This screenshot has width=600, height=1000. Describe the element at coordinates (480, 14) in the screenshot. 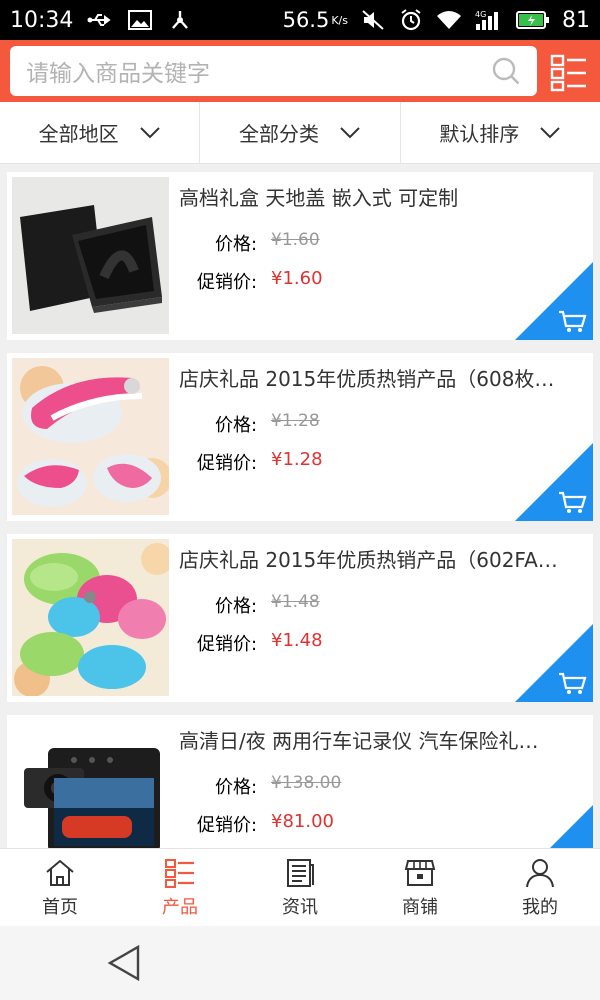

I see `network-type: 4G` at that location.